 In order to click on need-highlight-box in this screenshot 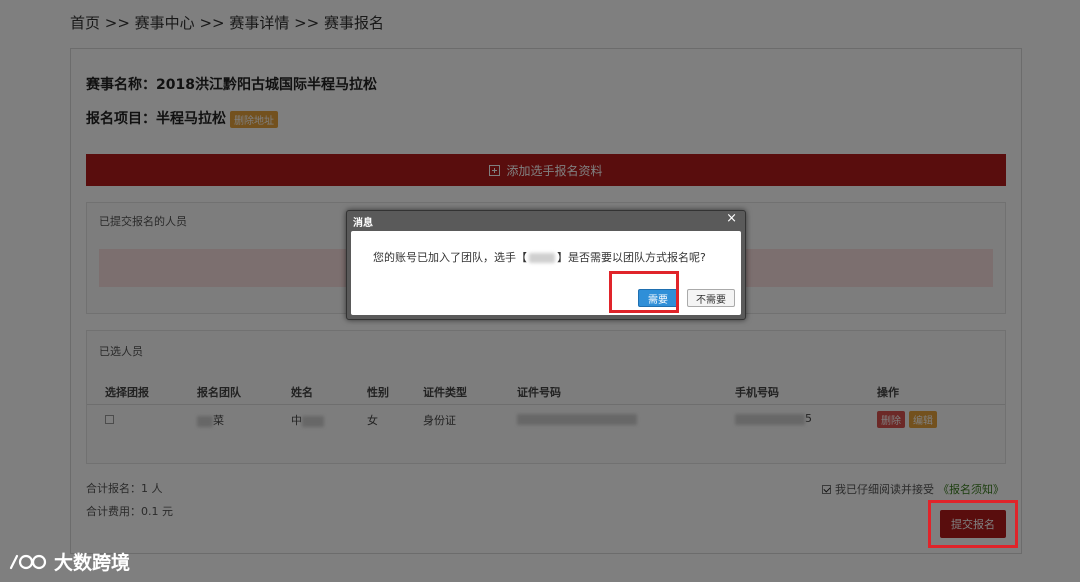, I will do `click(644, 292)`.